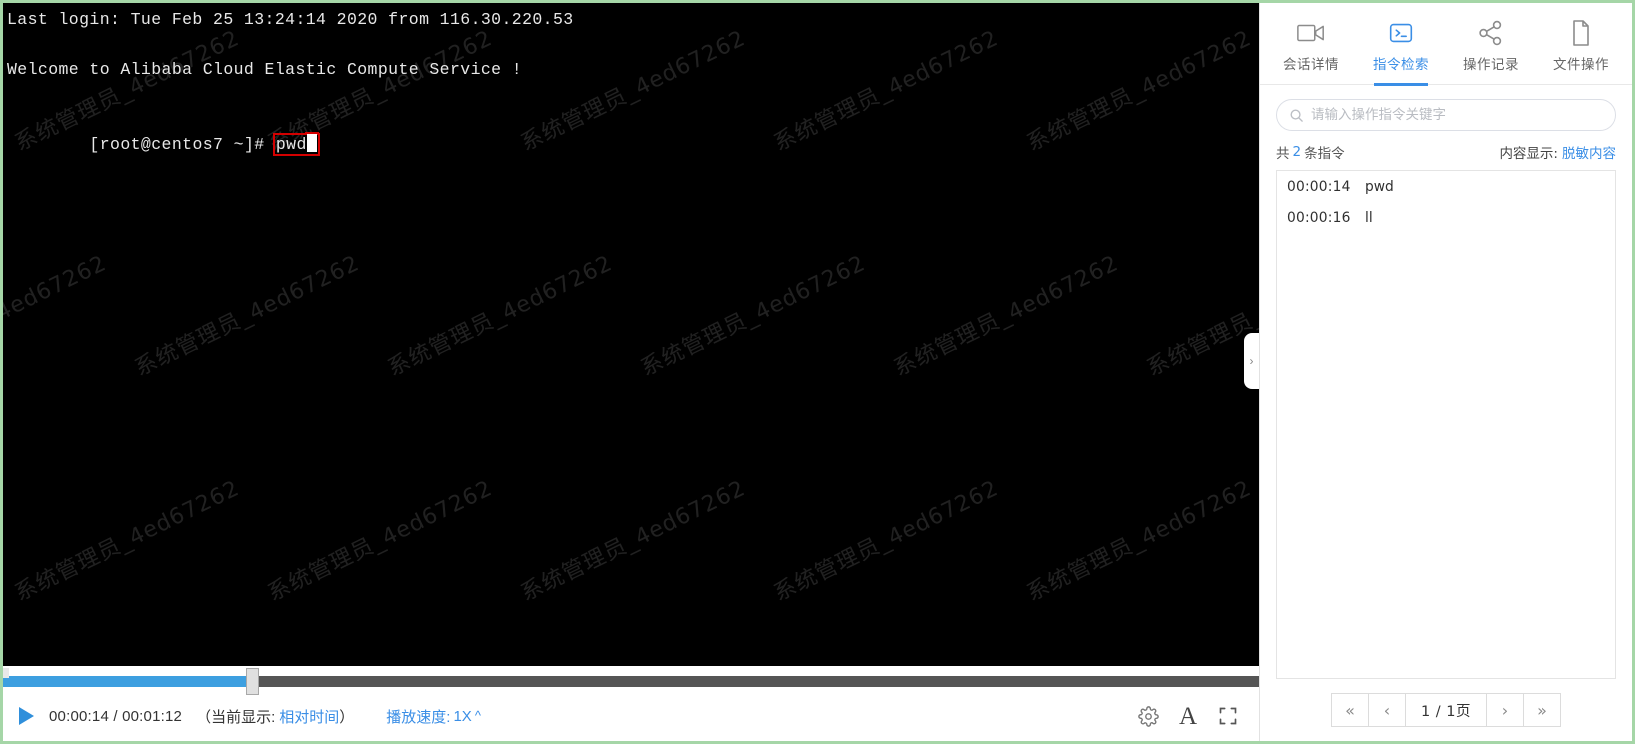 The image size is (1635, 744). What do you see at coordinates (1491, 65) in the screenshot?
I see `tab-label: 操作记录` at bounding box center [1491, 65].